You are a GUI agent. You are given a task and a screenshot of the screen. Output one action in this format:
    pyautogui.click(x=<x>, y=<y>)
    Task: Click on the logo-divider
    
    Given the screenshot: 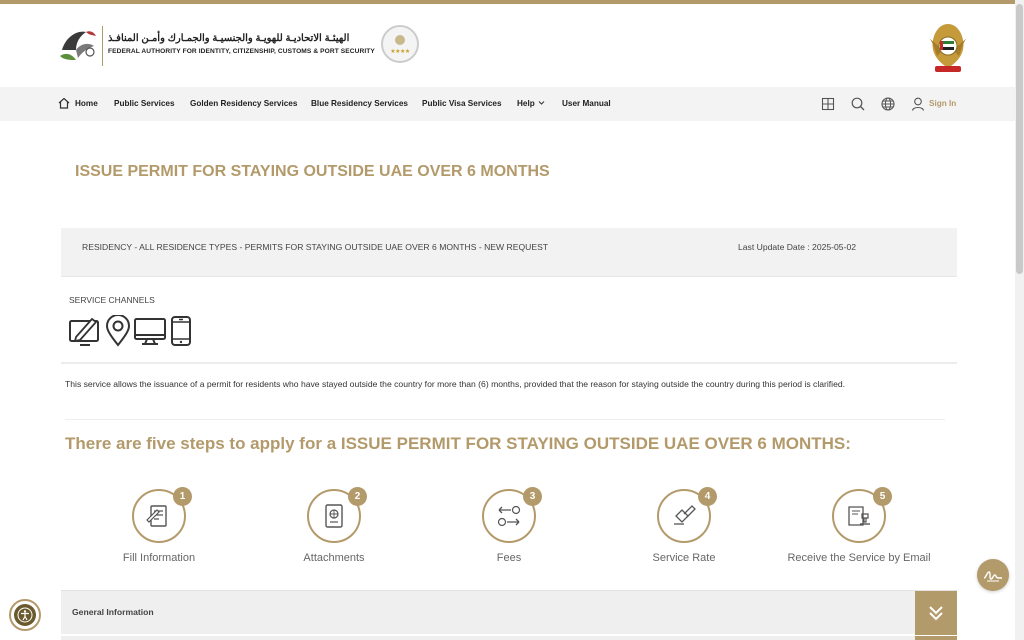 What is the action you would take?
    pyautogui.click(x=102, y=46)
    